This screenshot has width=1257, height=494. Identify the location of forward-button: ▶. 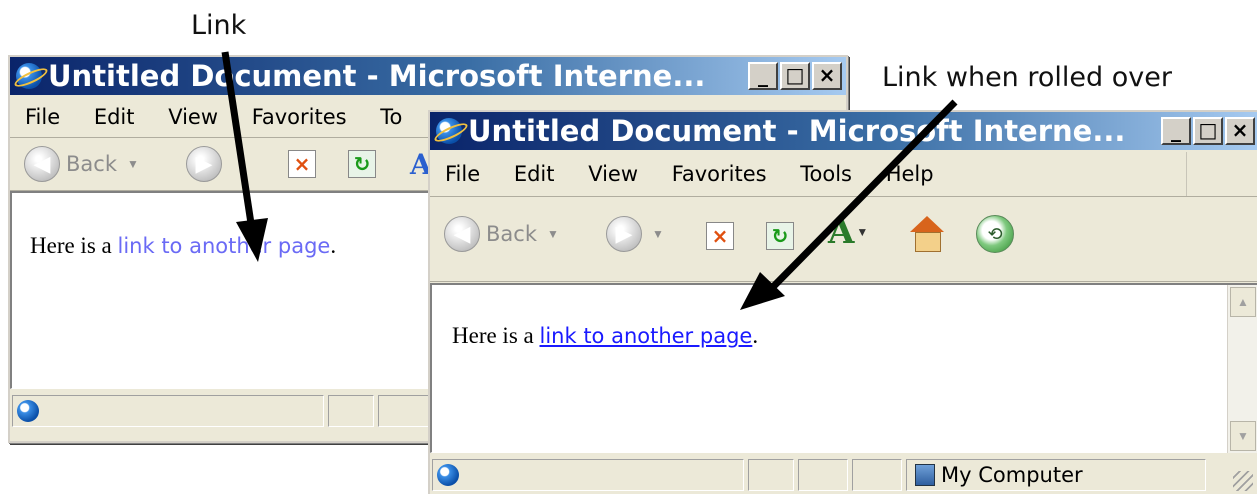
(204, 164).